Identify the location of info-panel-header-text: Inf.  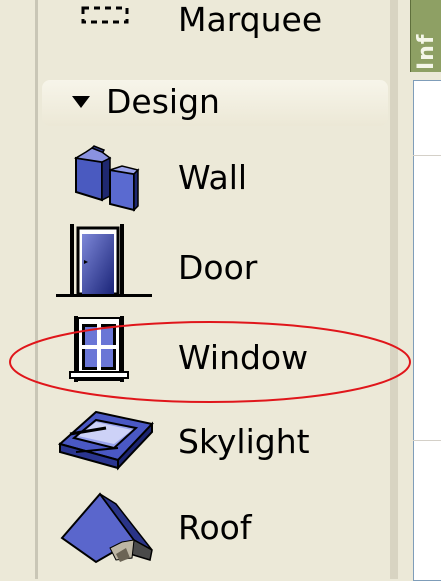
(426, 51).